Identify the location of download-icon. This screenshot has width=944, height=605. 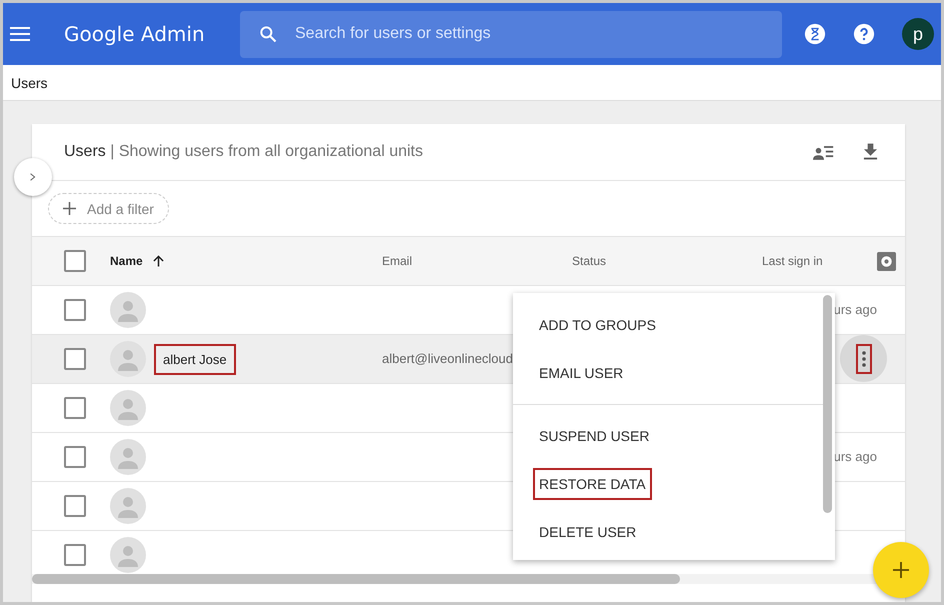
(870, 152).